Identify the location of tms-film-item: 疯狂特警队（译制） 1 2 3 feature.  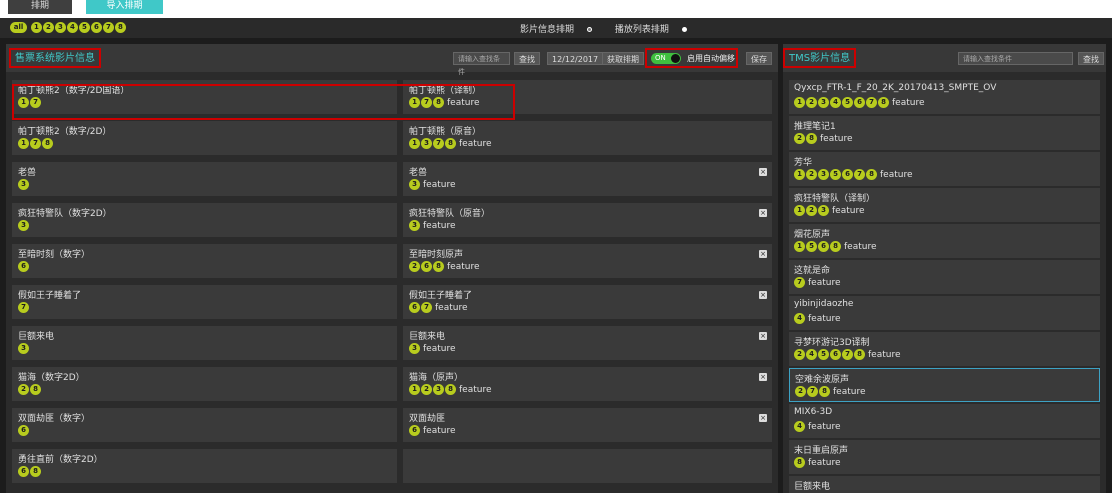
(944, 205).